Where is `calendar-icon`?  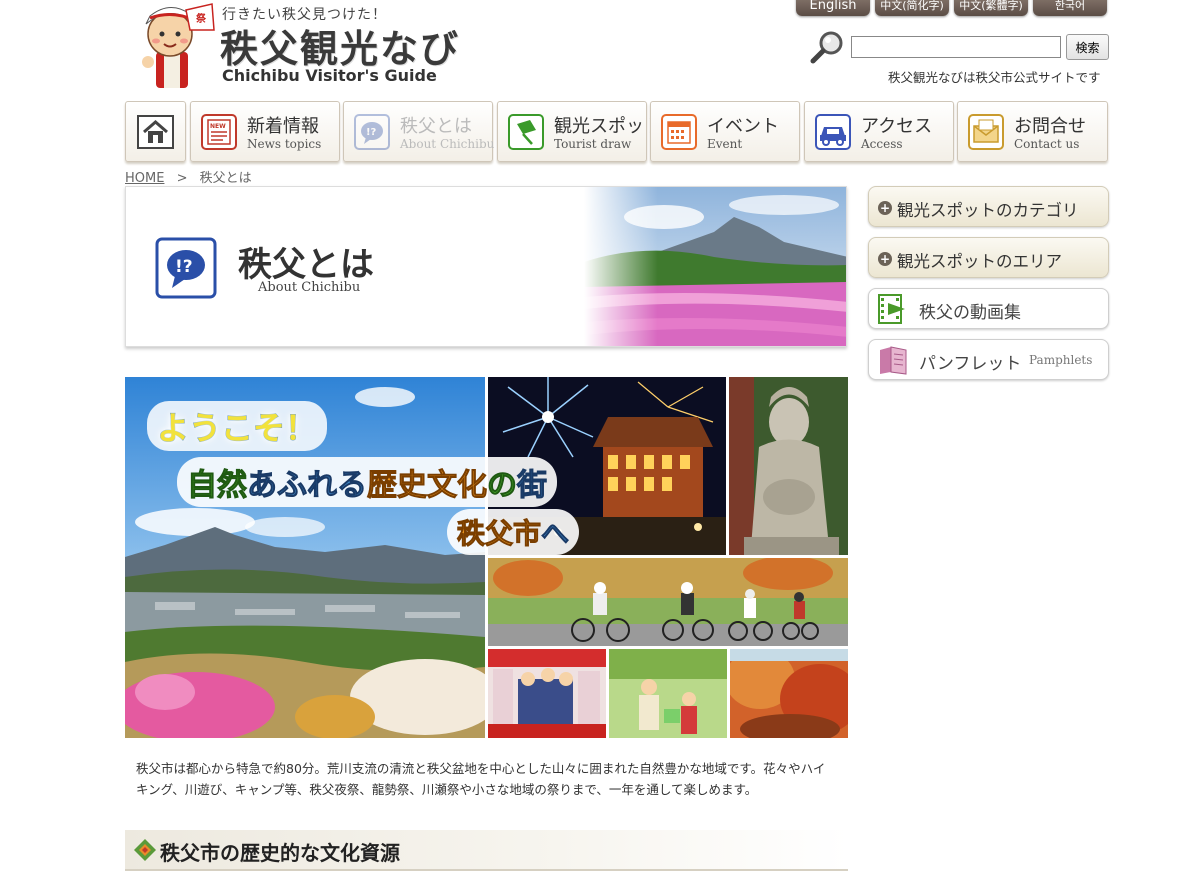
calendar-icon is located at coordinates (679, 132).